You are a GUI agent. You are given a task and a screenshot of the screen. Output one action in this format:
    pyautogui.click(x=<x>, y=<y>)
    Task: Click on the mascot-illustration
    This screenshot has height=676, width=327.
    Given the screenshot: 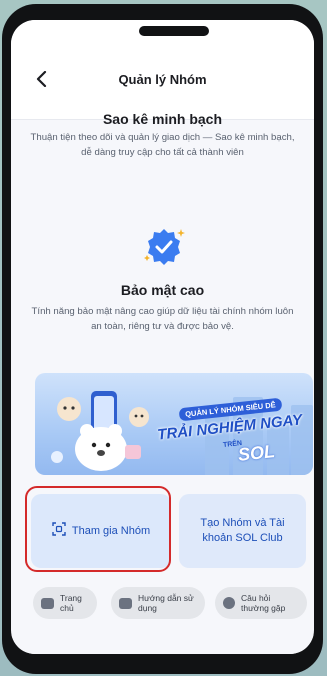 What is the action you would take?
    pyautogui.click(x=100, y=431)
    